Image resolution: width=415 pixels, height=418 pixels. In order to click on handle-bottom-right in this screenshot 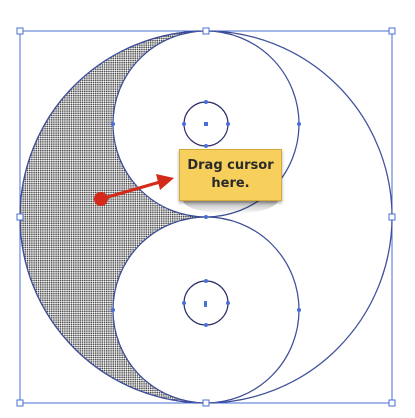, I will do `click(392, 403)`.